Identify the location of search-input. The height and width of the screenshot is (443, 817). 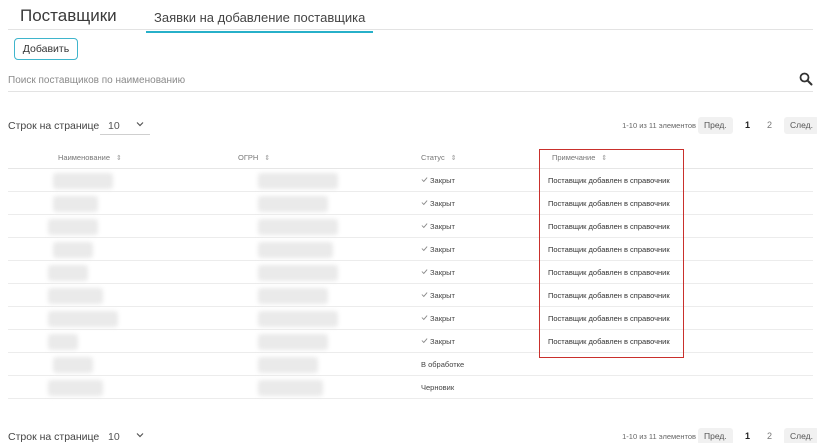
(388, 80).